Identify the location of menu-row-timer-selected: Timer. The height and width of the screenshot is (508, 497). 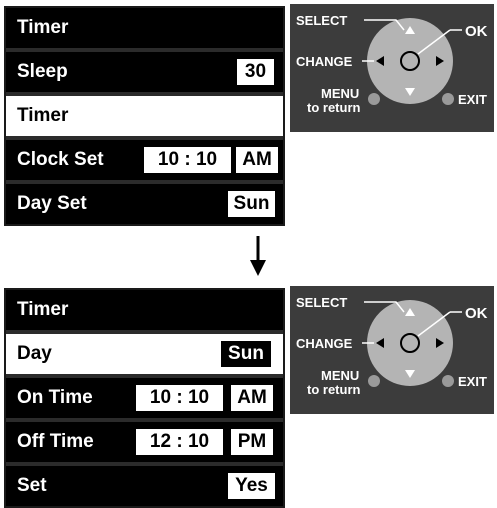
(144, 116).